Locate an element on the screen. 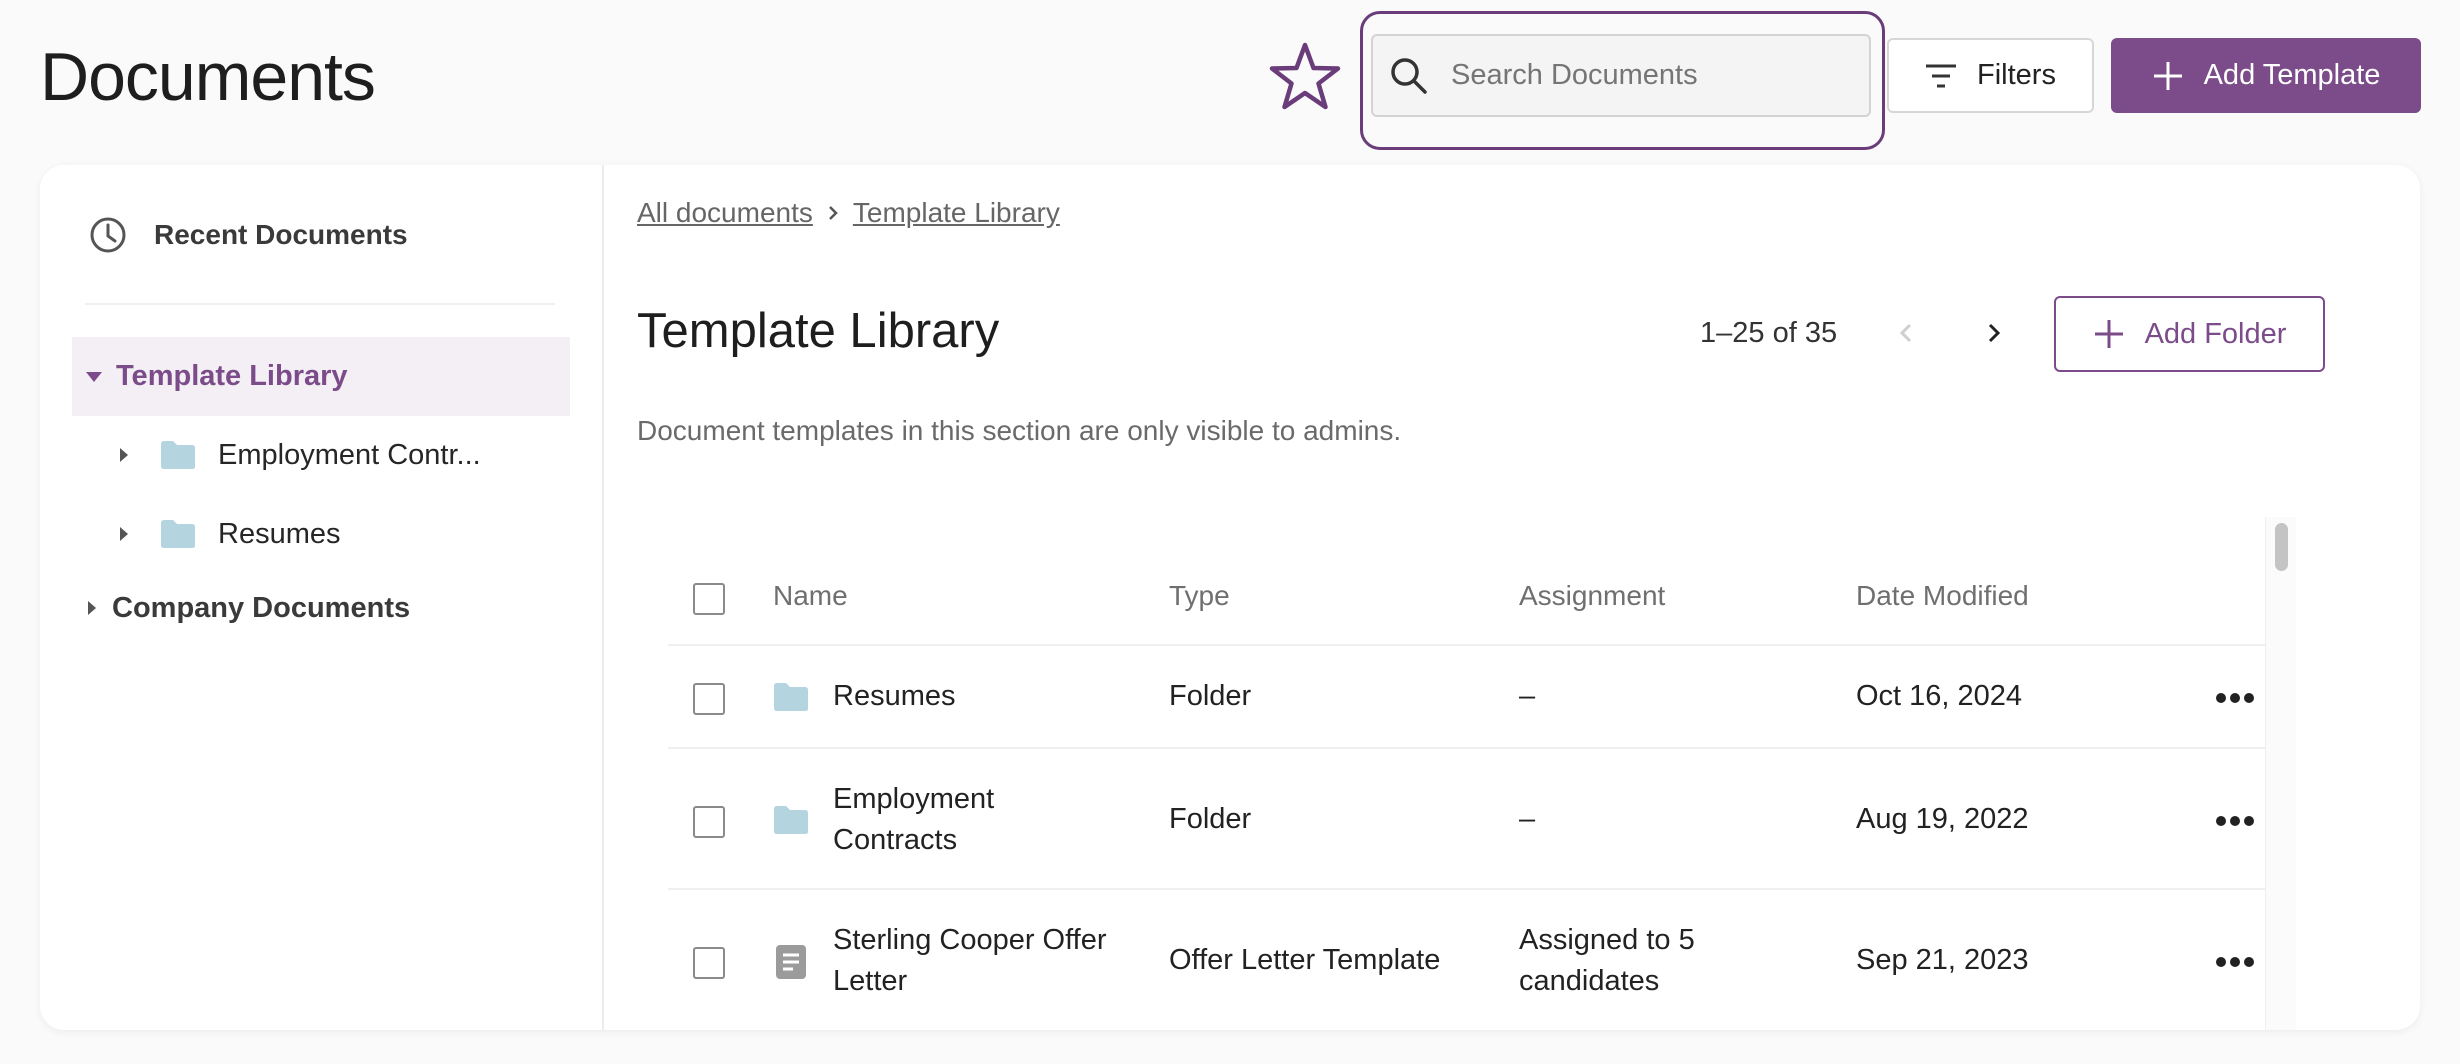 This screenshot has width=2460, height=1064. column-header-date-modified: Date Modified is located at coordinates (1942, 596).